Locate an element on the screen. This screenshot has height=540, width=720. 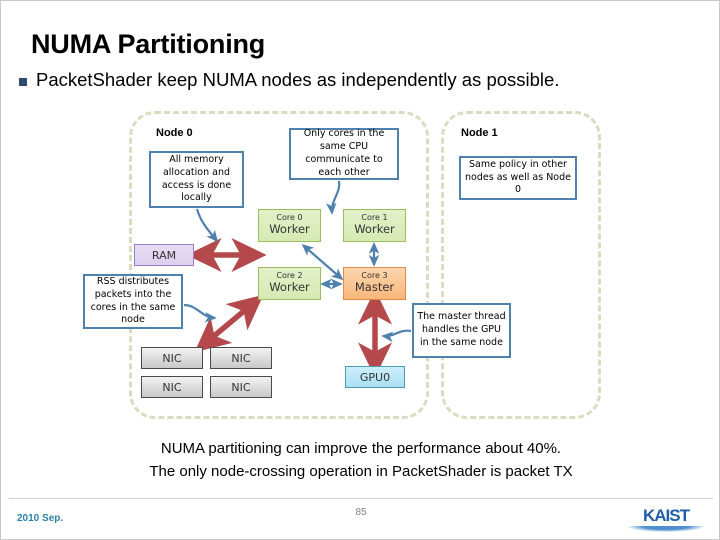
core-box-1: Core 1 Worker is located at coordinates (374, 225).